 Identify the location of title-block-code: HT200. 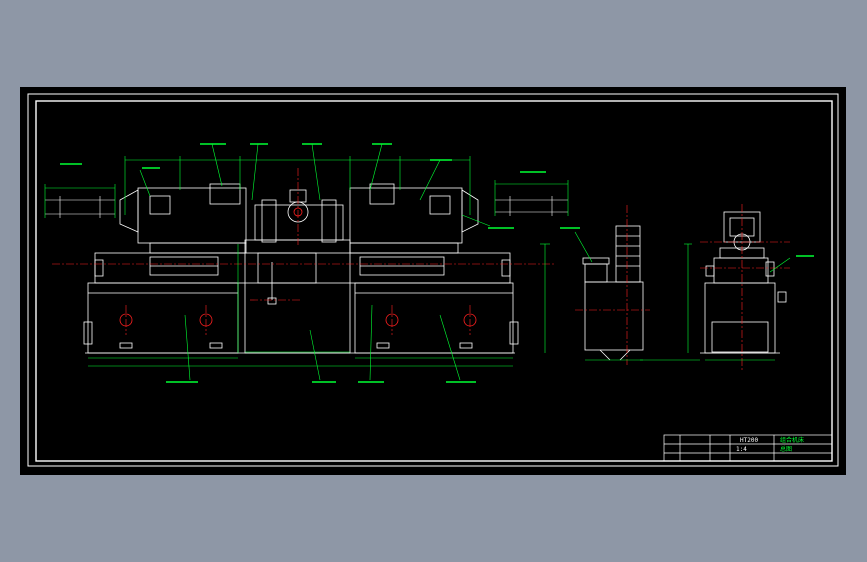
(749, 440).